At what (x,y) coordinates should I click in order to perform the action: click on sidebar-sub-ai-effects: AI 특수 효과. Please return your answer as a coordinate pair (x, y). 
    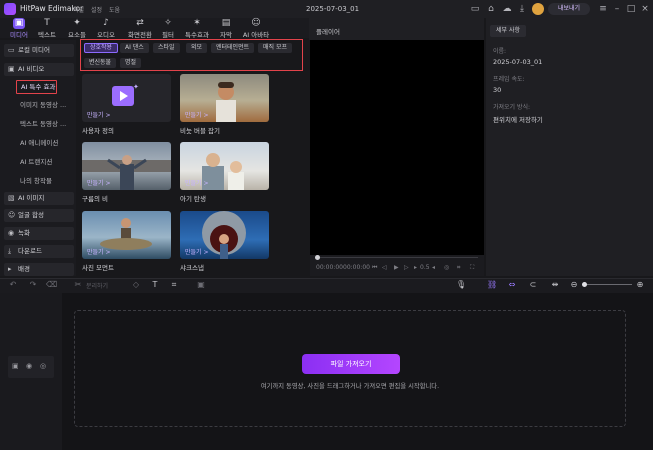
    Looking at the image, I should click on (36, 87).